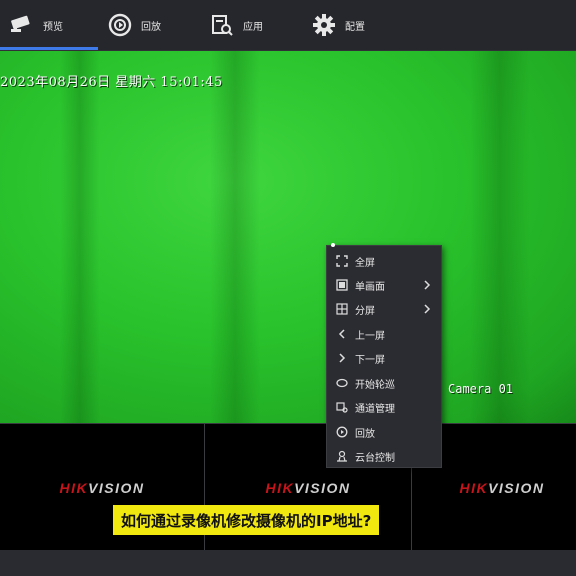  Describe the element at coordinates (370, 336) in the screenshot. I see `menu-item-label: 上一屏` at that location.